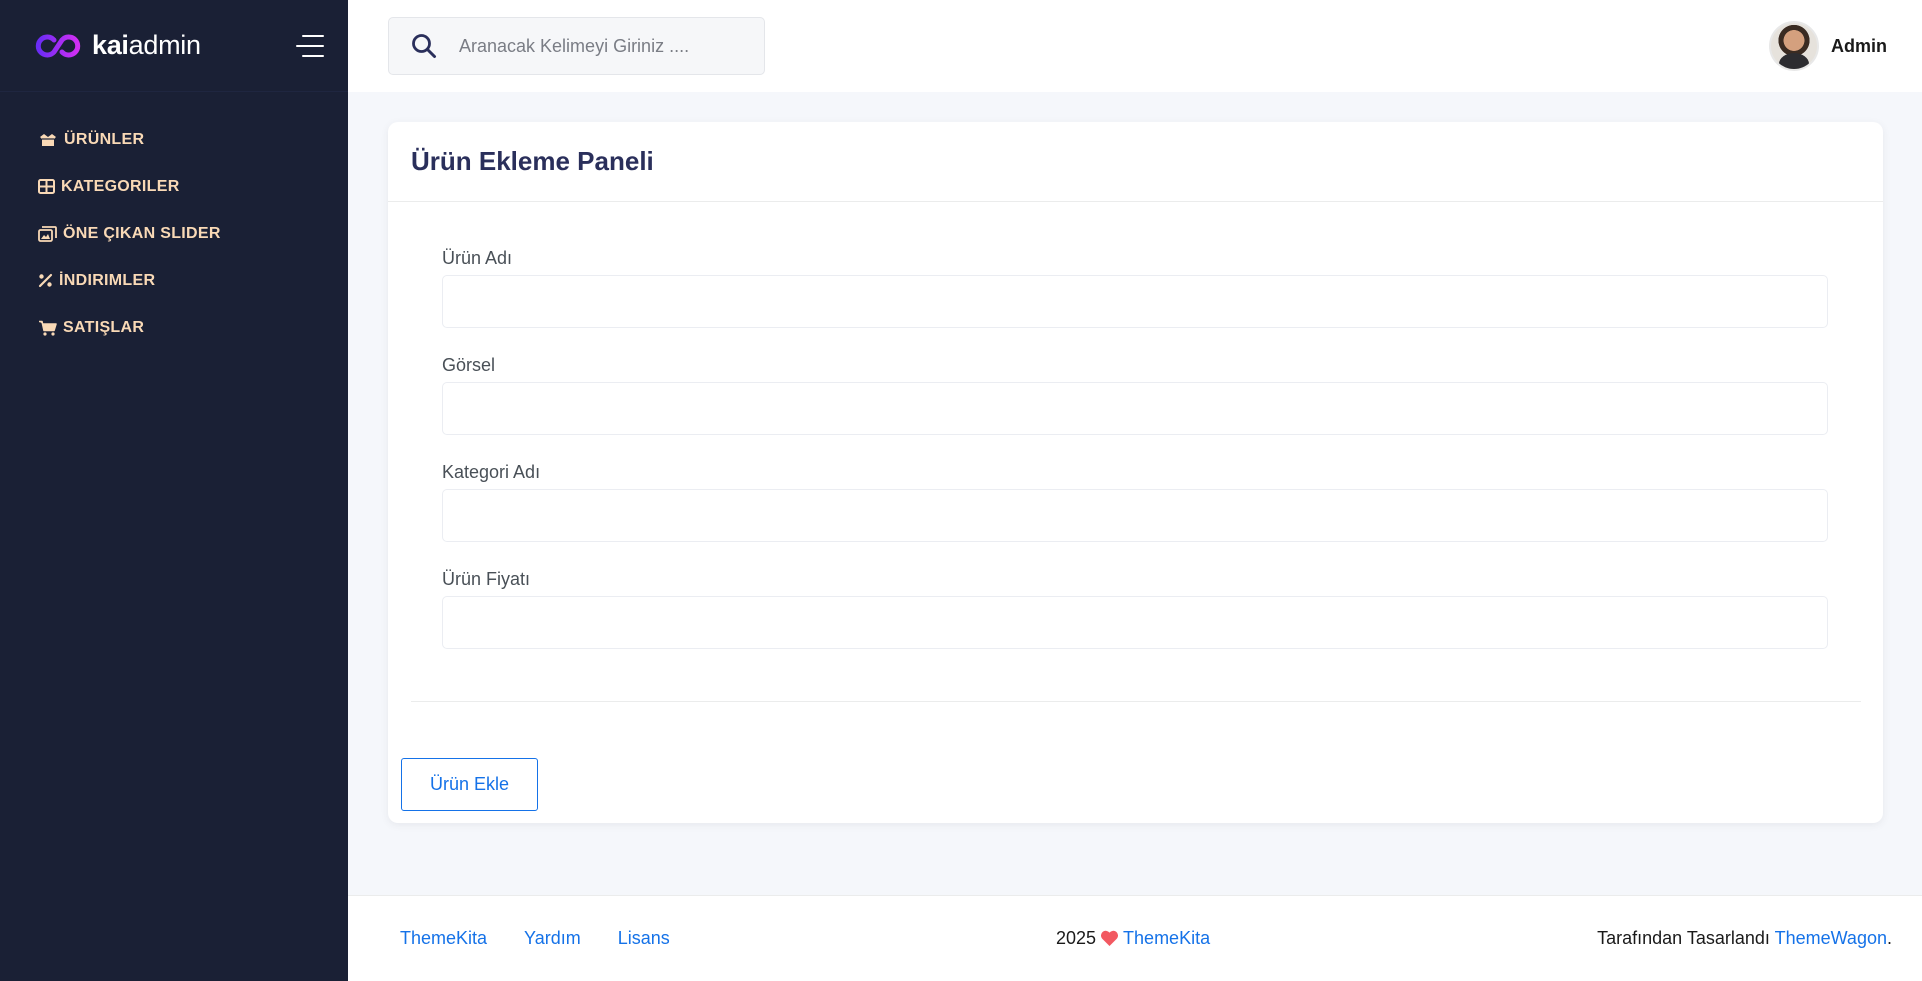 This screenshot has width=1922, height=981. What do you see at coordinates (164, 45) in the screenshot?
I see `brand-name-light: admin` at bounding box center [164, 45].